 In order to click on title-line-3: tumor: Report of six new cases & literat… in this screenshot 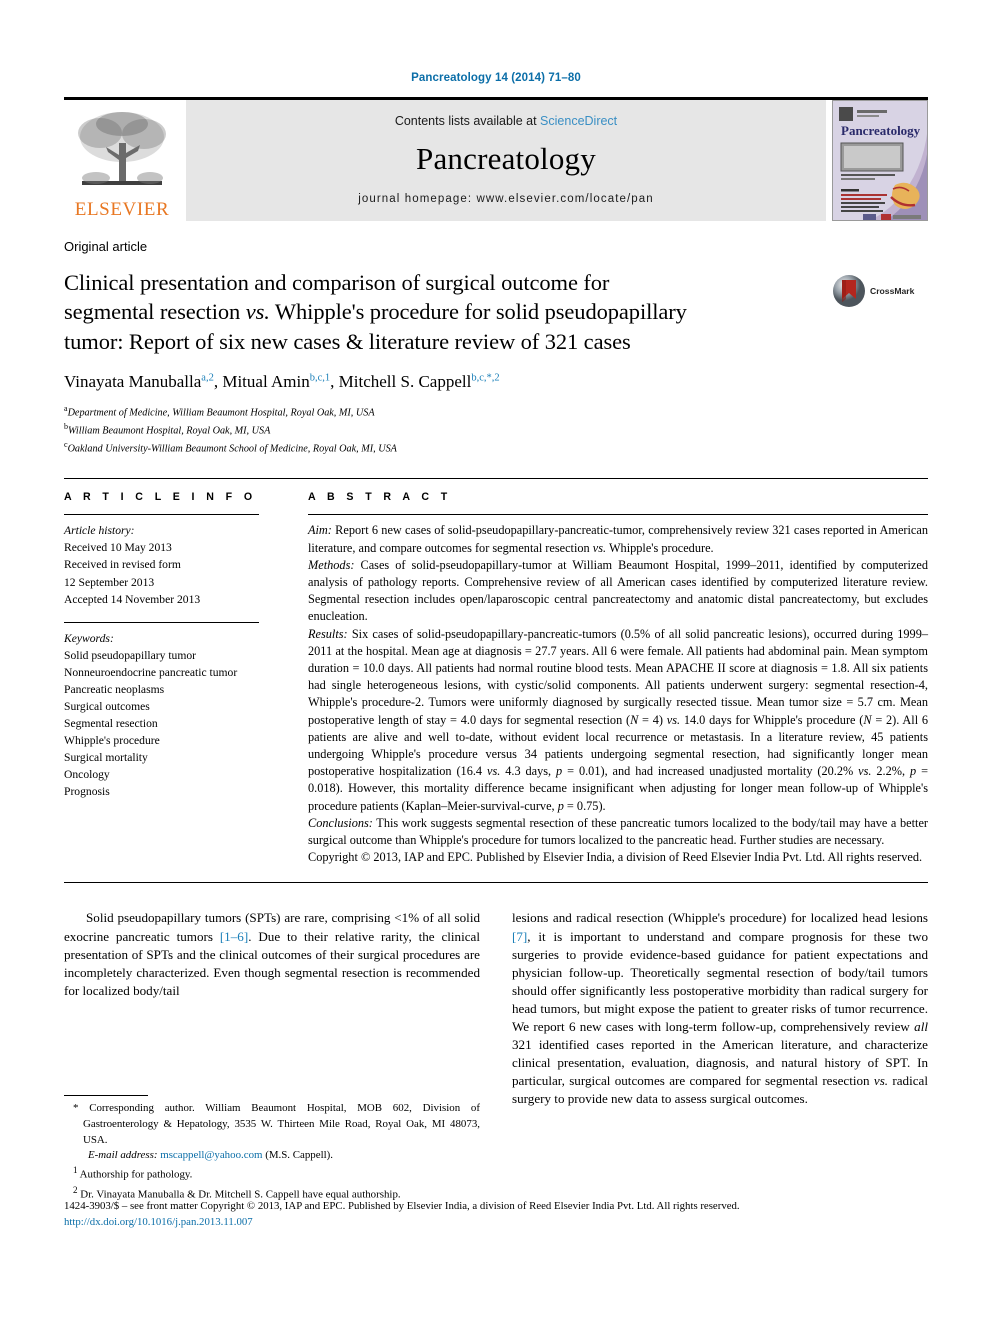, I will do `click(347, 341)`.